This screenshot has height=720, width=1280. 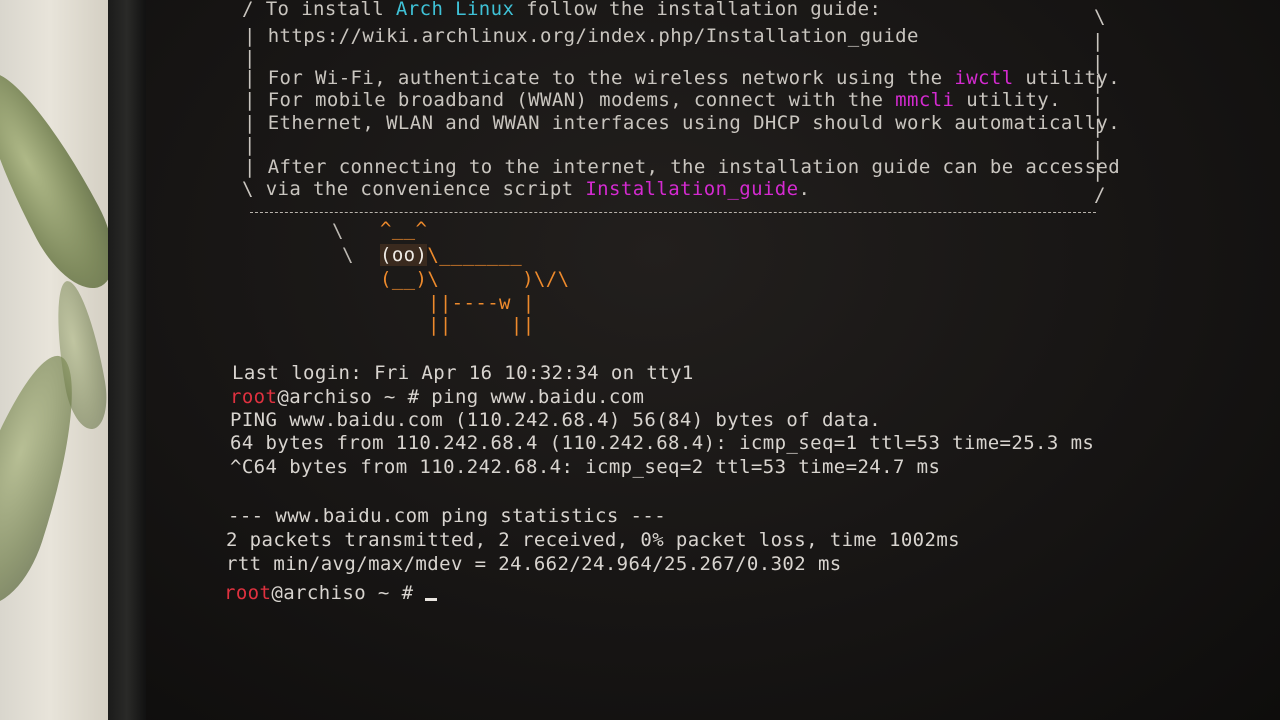 I want to click on iwctl-highlight: iwctl, so click(x=984, y=78).